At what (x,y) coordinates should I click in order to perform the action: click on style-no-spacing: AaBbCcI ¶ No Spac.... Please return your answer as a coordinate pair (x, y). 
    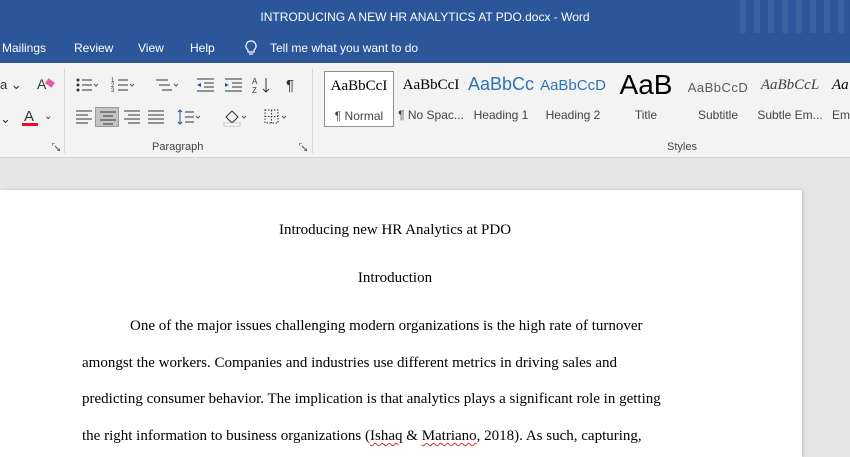
    Looking at the image, I should click on (431, 99).